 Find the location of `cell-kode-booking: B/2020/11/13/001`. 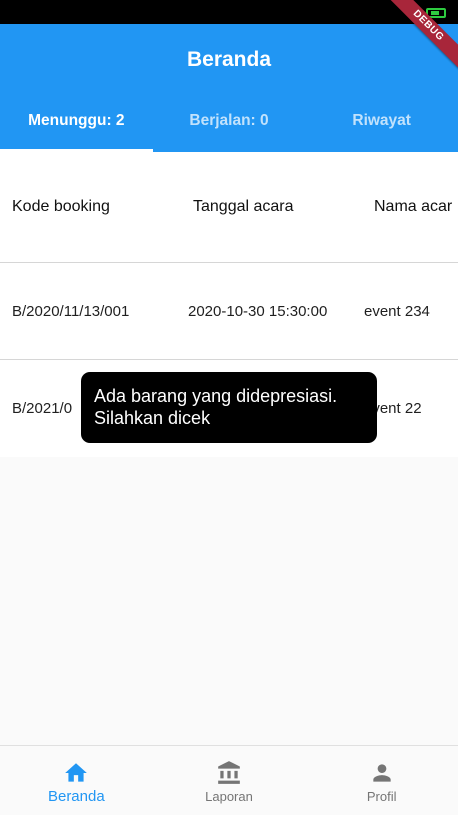

cell-kode-booking: B/2020/11/13/001 is located at coordinates (71, 311).